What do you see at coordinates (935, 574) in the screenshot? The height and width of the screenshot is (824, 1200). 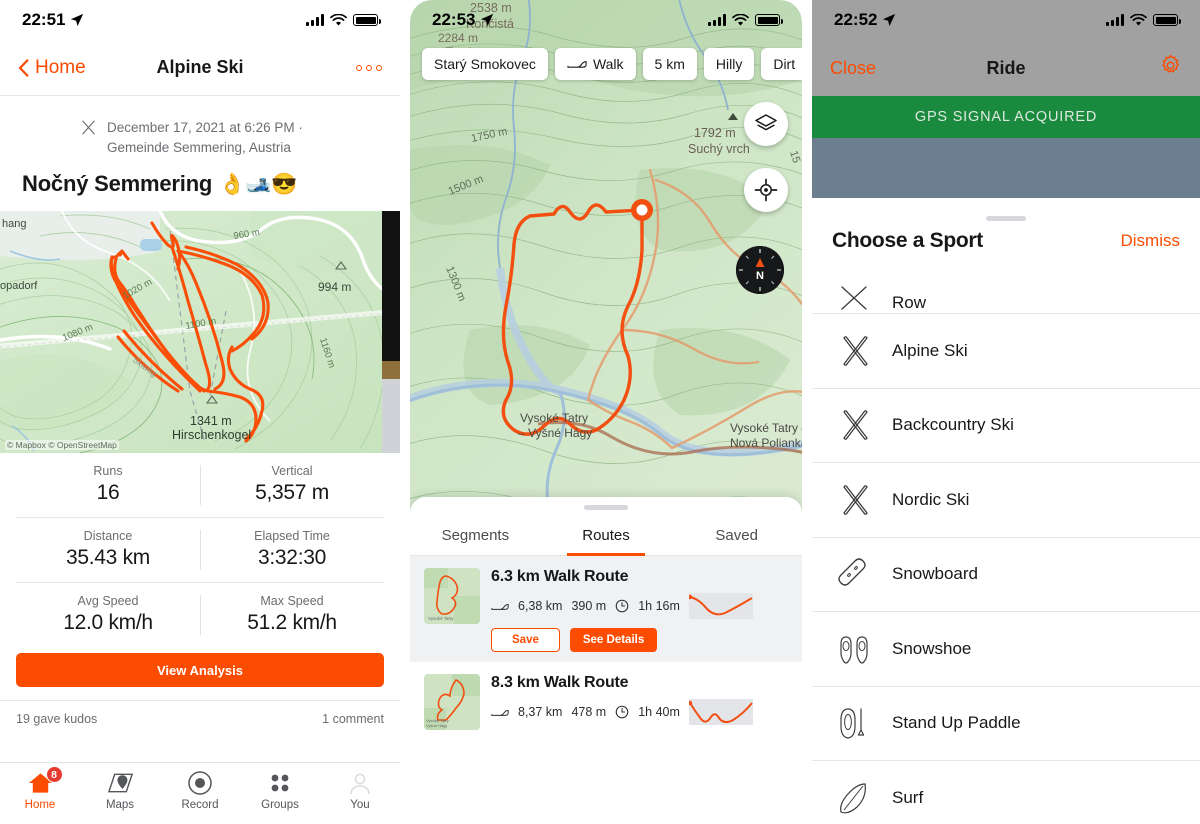 I see `sport-label: Snowboard` at bounding box center [935, 574].